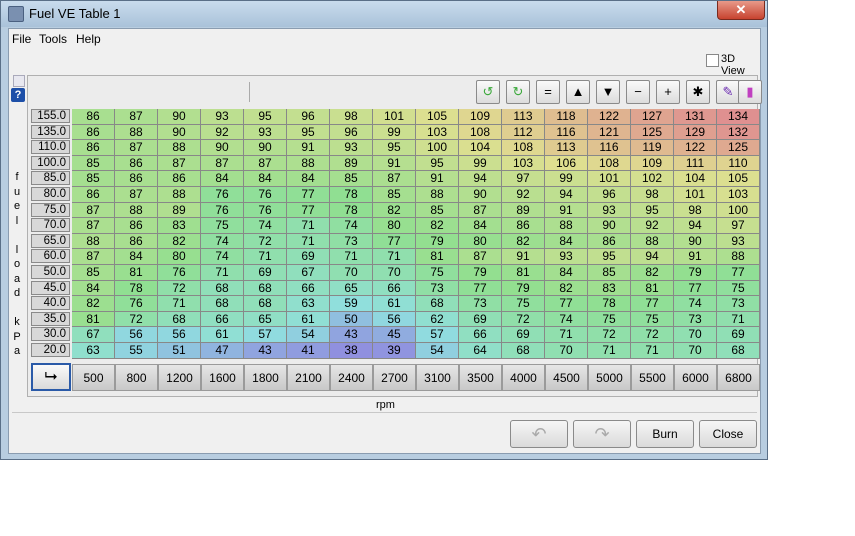  I want to click on close-button: Close, so click(728, 434).